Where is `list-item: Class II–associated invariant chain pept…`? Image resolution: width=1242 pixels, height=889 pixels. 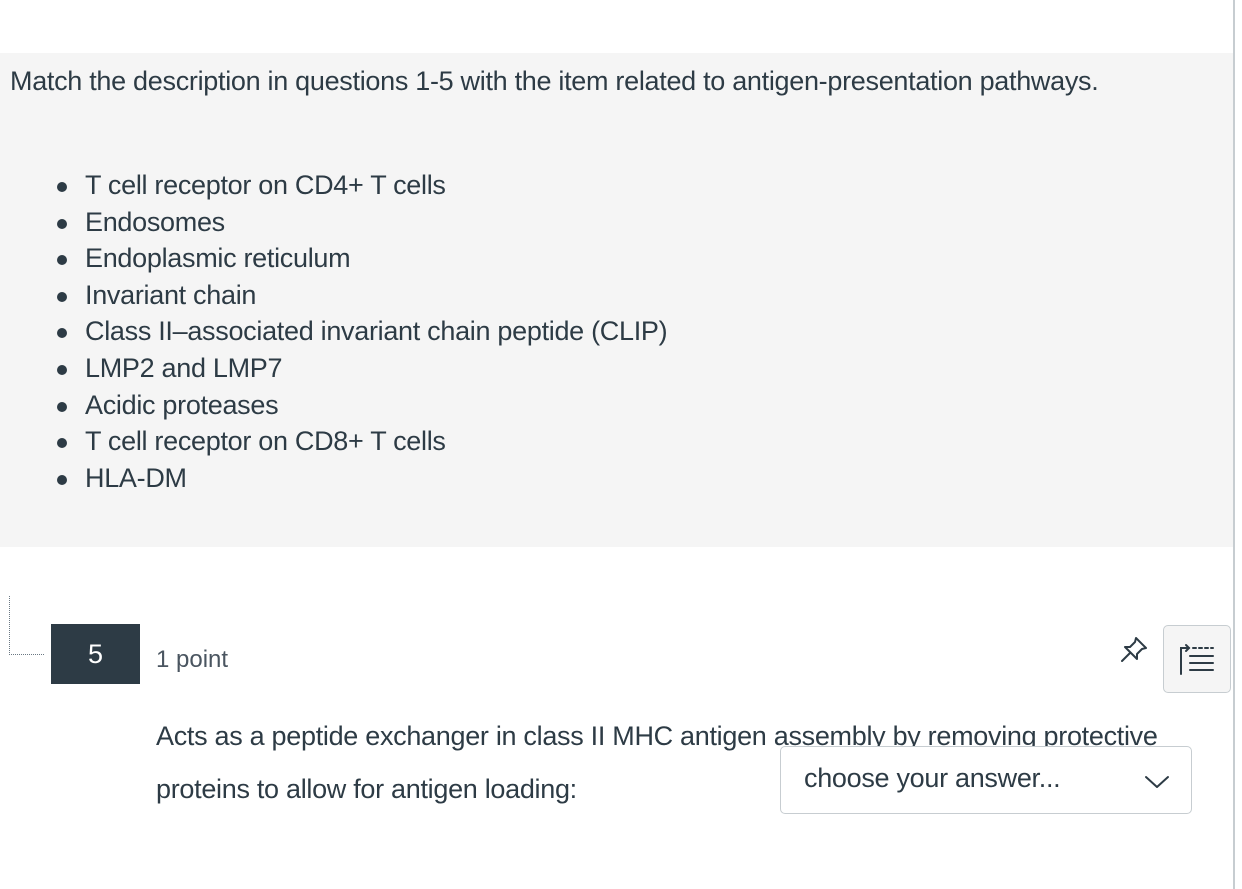 list-item: Class II–associated invariant chain pept… is located at coordinates (352, 331).